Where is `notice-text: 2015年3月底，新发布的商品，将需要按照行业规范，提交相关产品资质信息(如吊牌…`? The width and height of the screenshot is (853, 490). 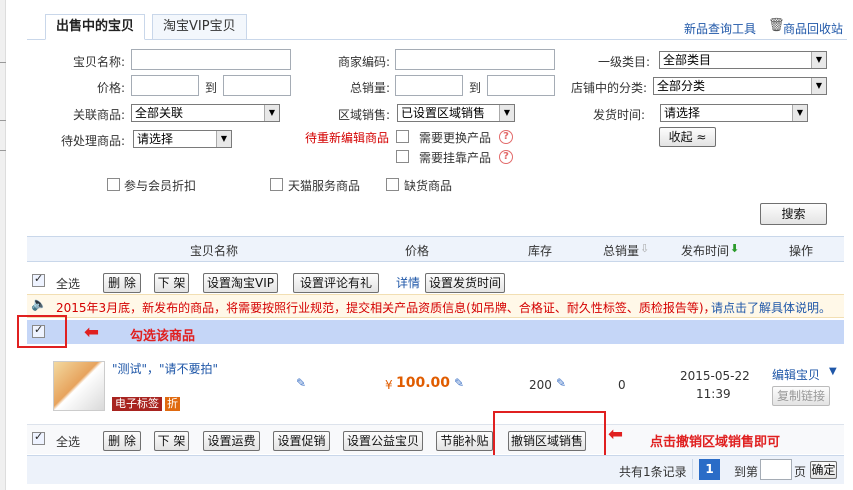 notice-text: 2015年3月底，新发布的商品，将需要按照行业规范，提交相关产品资质信息(如吊牌… is located at coordinates (386, 308).